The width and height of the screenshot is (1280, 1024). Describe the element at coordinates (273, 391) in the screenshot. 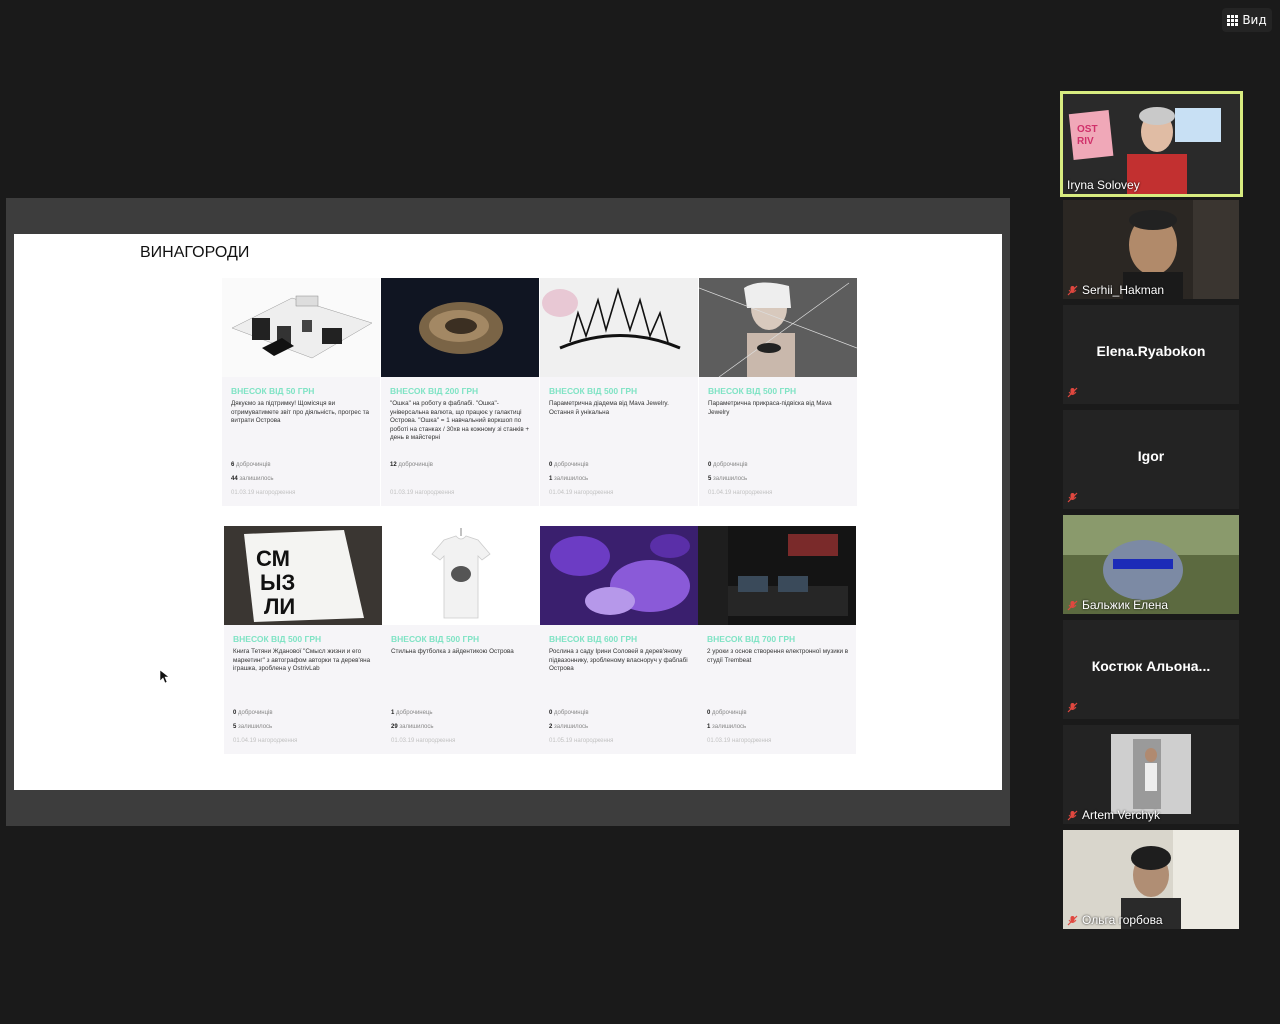

I see `reward-price: ВНЕСОК ВІД 50 ГРН` at that location.